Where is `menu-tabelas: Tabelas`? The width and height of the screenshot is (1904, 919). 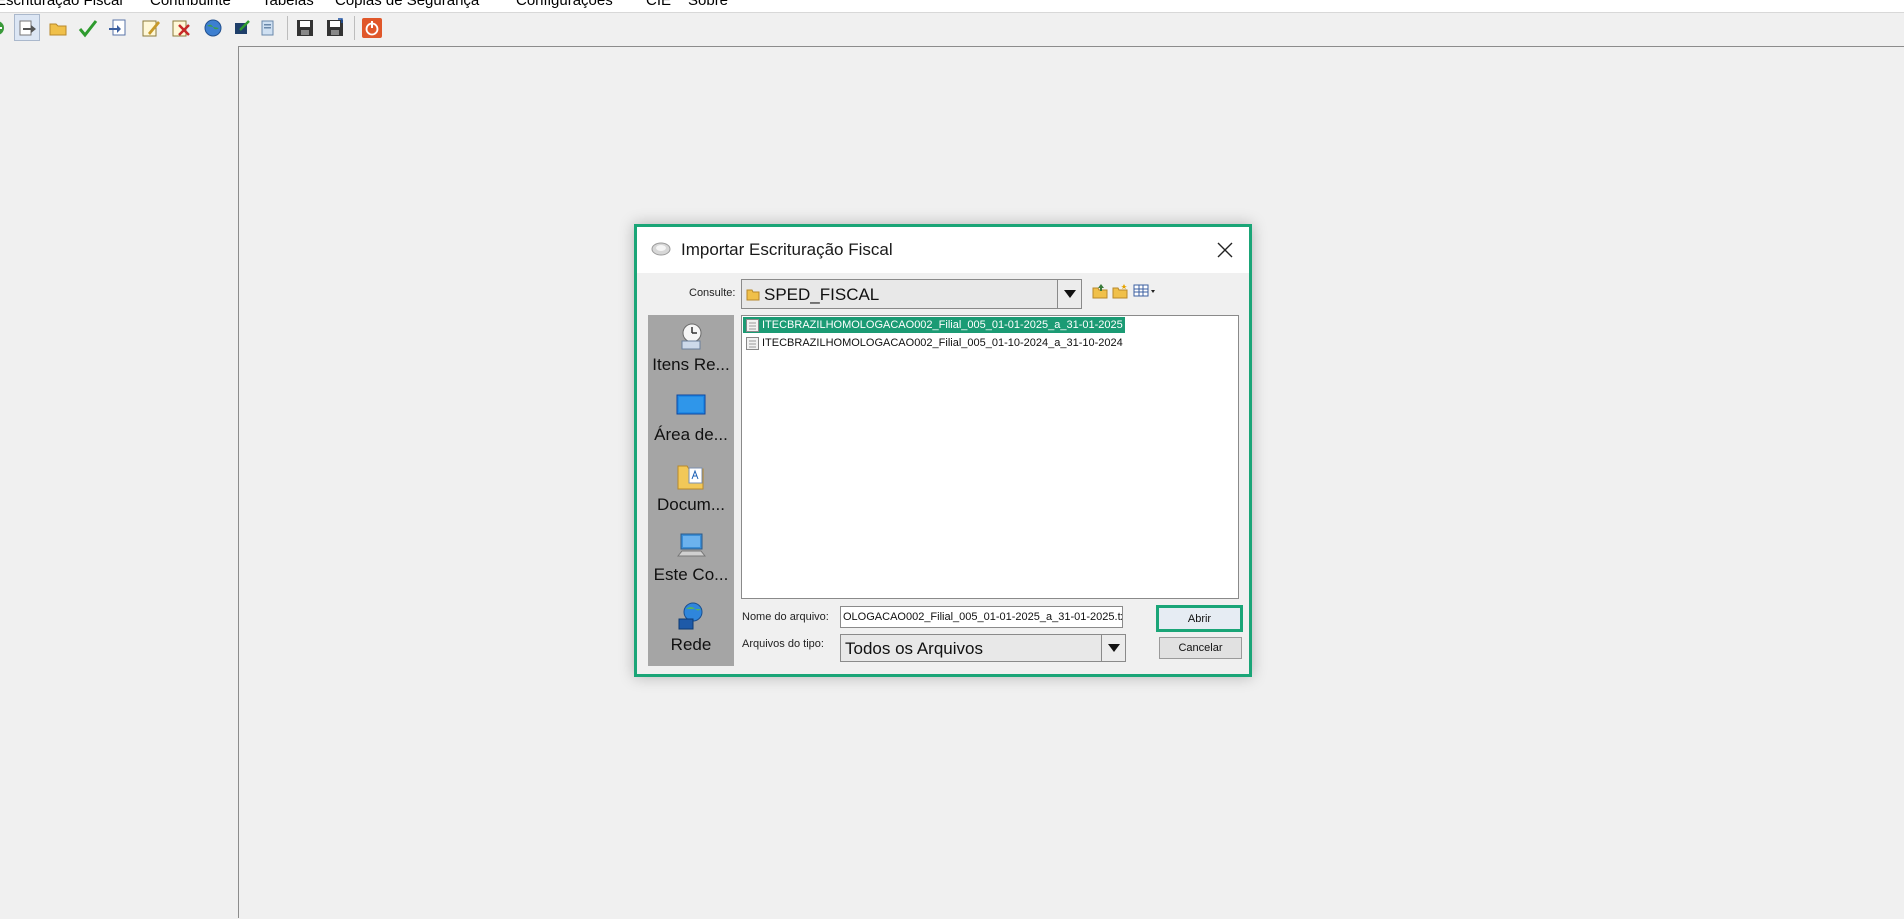 menu-tabelas: Tabelas is located at coordinates (288, 4).